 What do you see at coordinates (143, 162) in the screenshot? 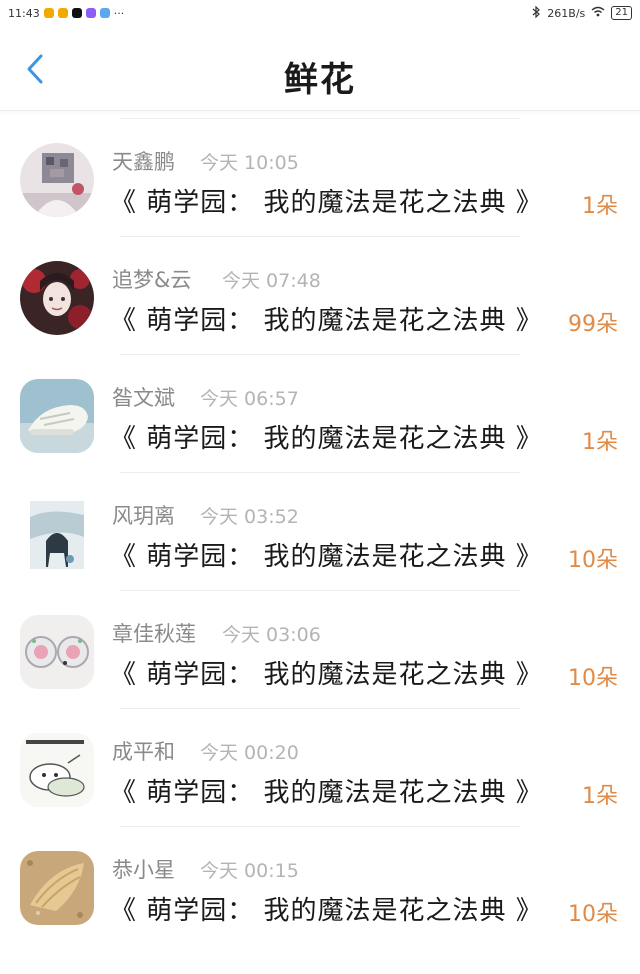
I see `user-name: 天鑫鹏` at bounding box center [143, 162].